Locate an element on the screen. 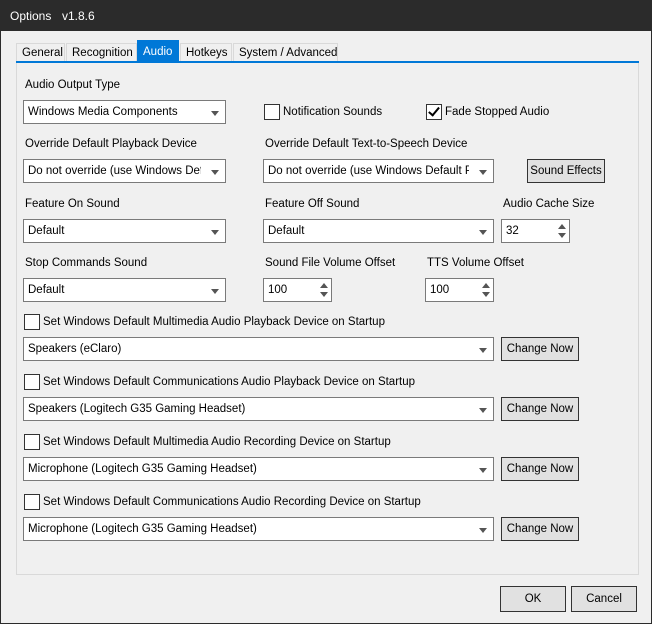  feature-off-sound-value: Default is located at coordinates (286, 231).